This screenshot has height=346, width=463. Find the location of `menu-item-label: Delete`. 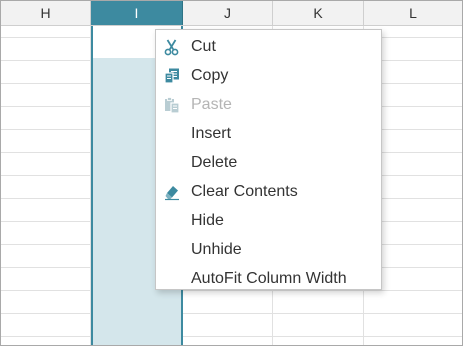

menu-item-label: Delete is located at coordinates (214, 162).